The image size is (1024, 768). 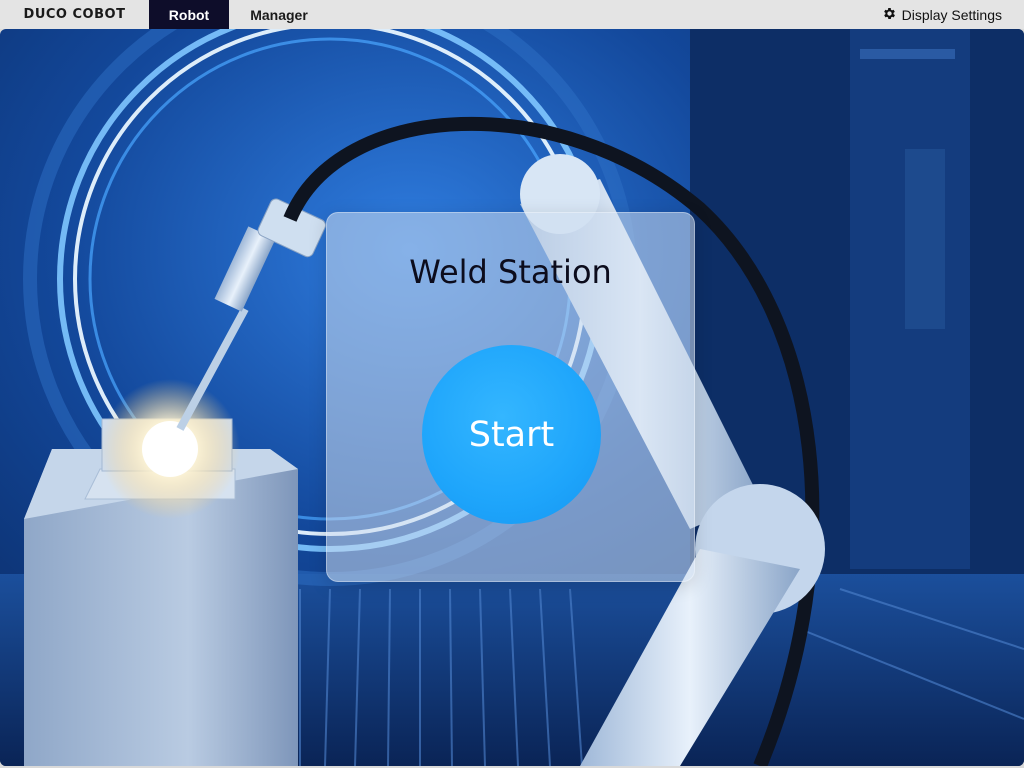 I want to click on brand-logo: DUCO COBOT, so click(x=74, y=14).